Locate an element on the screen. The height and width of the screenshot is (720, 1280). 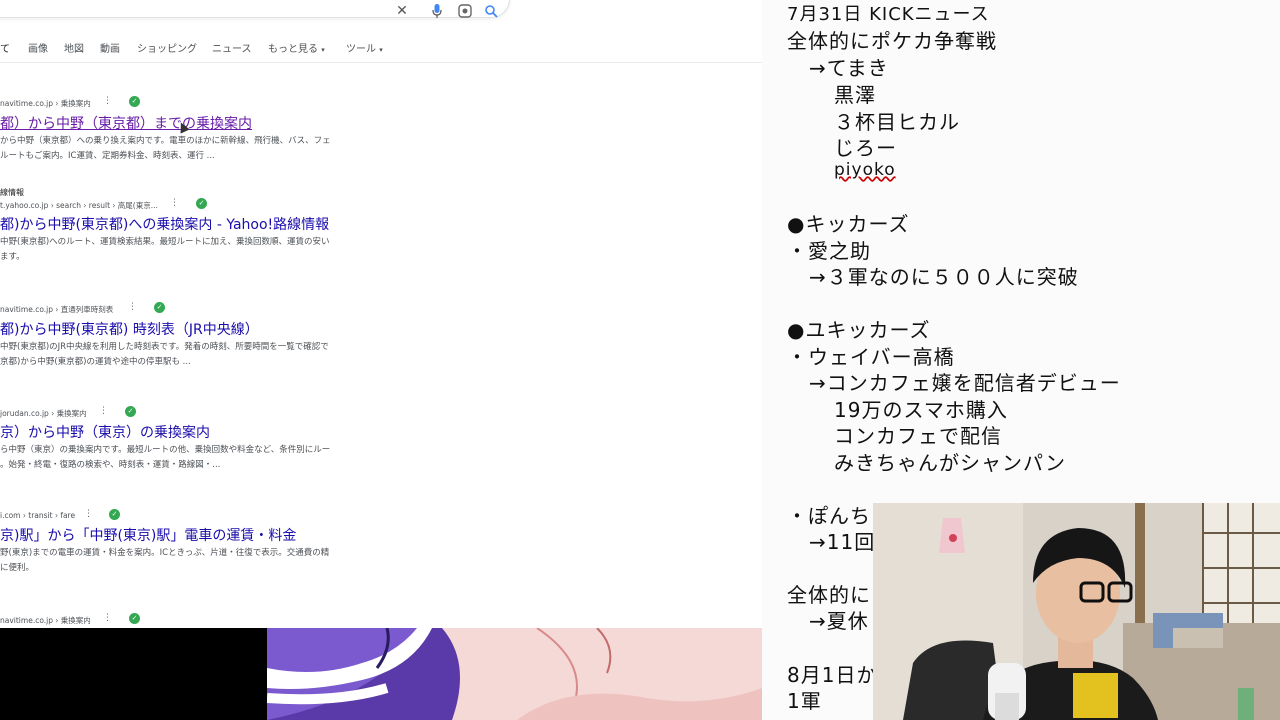
search-tabs: て 画像 地図 動画 ショッピング ニュース もっと見る ▾ ツール ▾ is located at coordinates (381, 48).